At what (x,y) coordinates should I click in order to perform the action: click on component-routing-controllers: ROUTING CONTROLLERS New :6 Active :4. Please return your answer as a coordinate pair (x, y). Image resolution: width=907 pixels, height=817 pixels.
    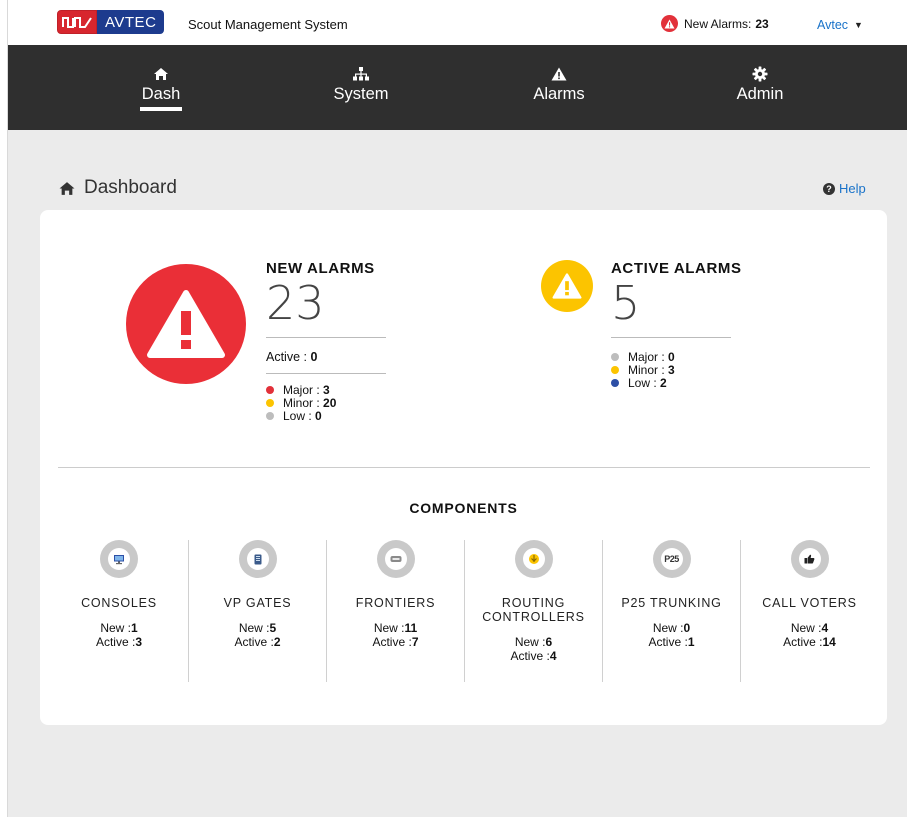
    Looking at the image, I should click on (533, 611).